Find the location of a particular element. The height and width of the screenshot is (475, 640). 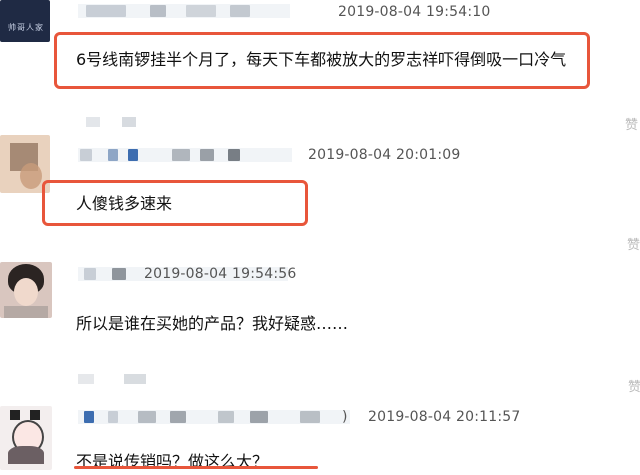

comment-text: 6号线南锣挂半个月了，每天下车都被放大的罗志祥吓得倒吸一口冷气 is located at coordinates (321, 59).